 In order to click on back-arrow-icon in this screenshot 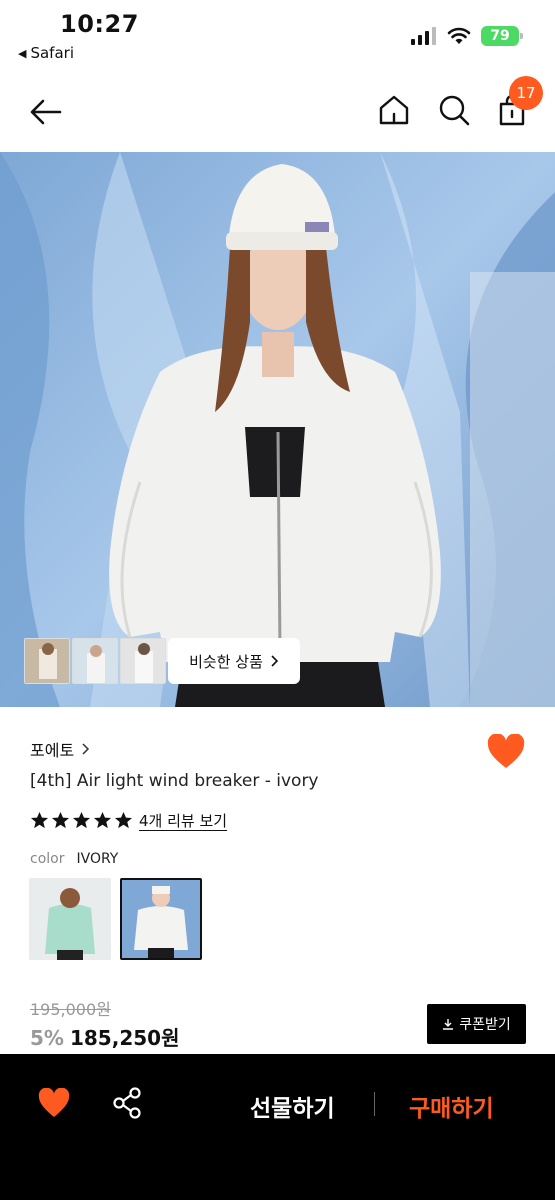, I will do `click(46, 112)`.